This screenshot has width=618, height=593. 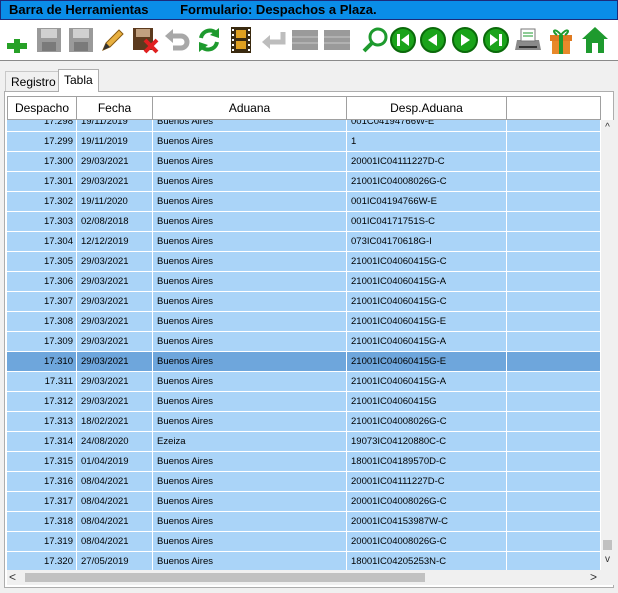 What do you see at coordinates (427, 108) in the screenshot?
I see `column-header-desp-aduana: Desp.Aduana` at bounding box center [427, 108].